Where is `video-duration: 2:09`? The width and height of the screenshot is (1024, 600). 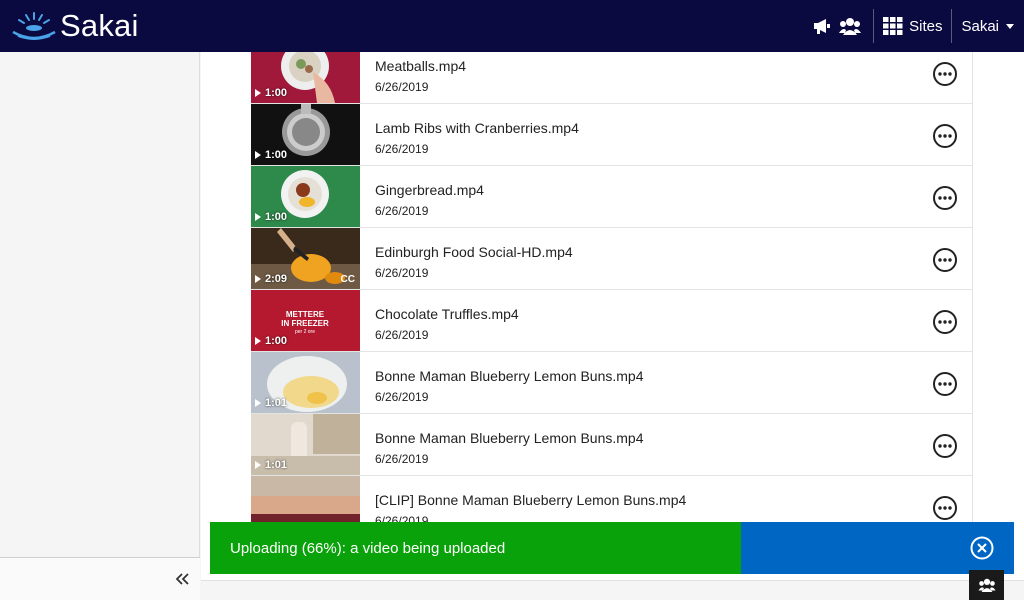 video-duration: 2:09 is located at coordinates (271, 279).